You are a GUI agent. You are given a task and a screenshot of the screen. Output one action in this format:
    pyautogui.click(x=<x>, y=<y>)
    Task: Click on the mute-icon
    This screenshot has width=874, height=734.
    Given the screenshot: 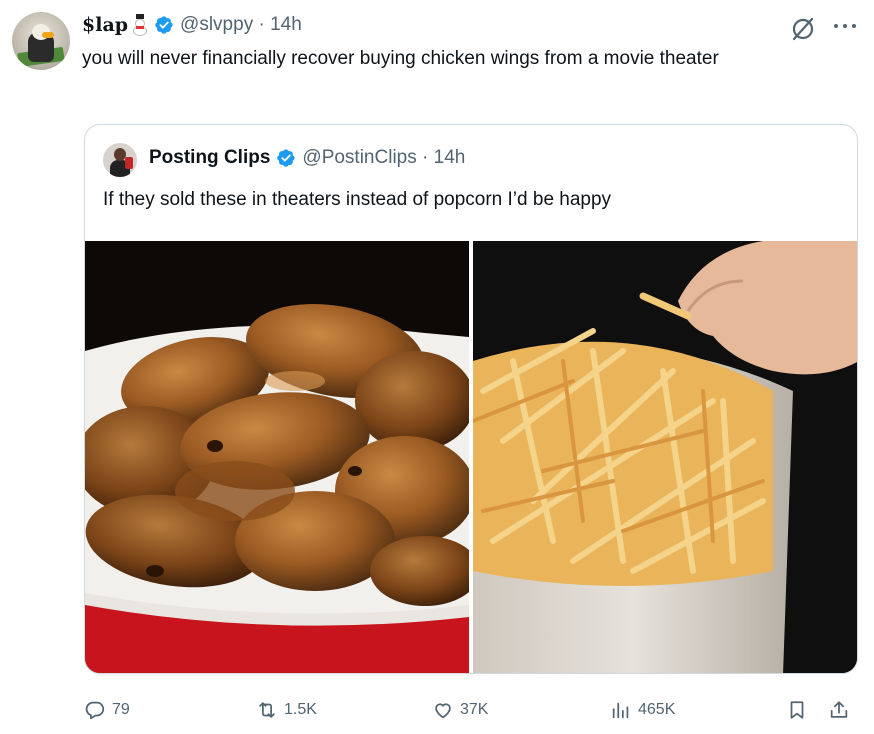 What is the action you would take?
    pyautogui.click(x=803, y=29)
    